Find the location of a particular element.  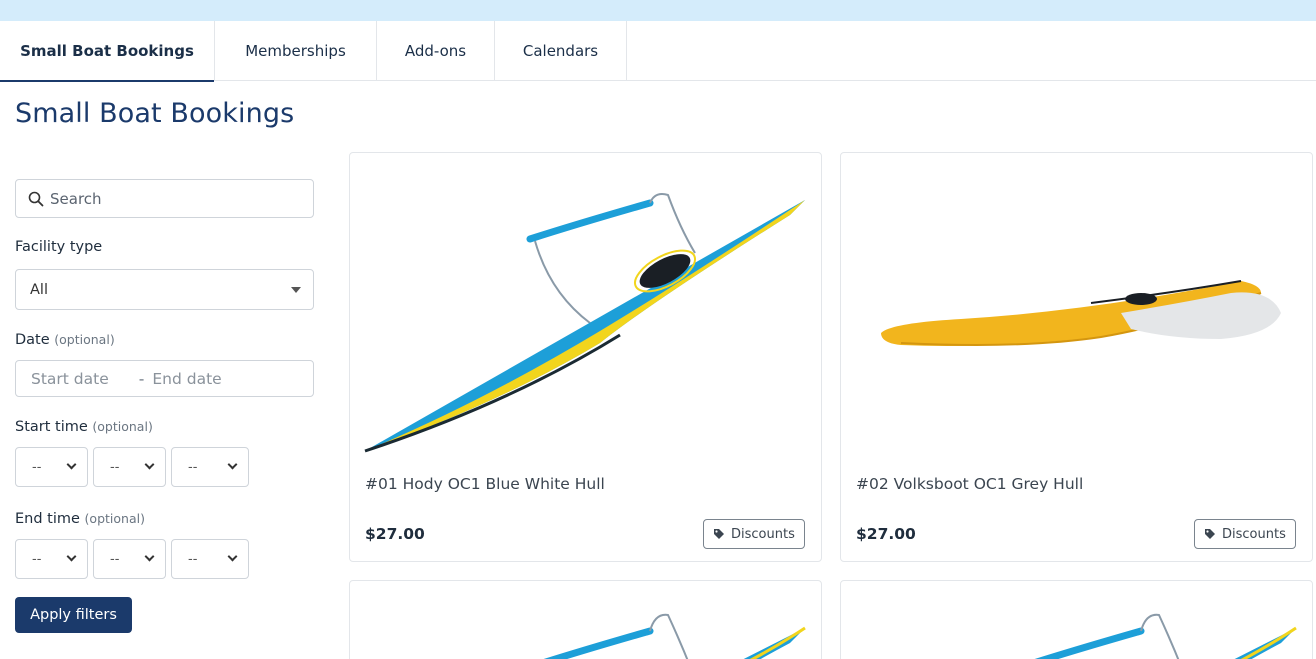

end-time-selects: -- -- -- is located at coordinates (132, 559).